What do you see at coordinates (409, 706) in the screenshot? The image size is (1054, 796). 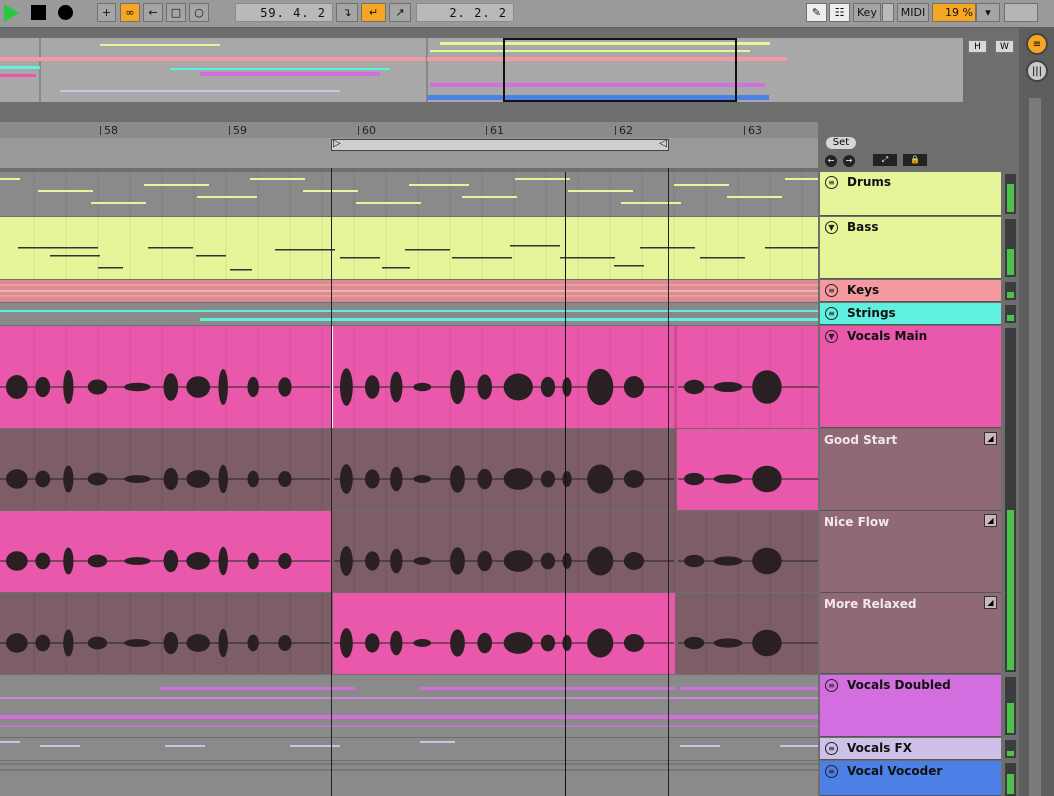 I see `vocals-doubled-lane` at bounding box center [409, 706].